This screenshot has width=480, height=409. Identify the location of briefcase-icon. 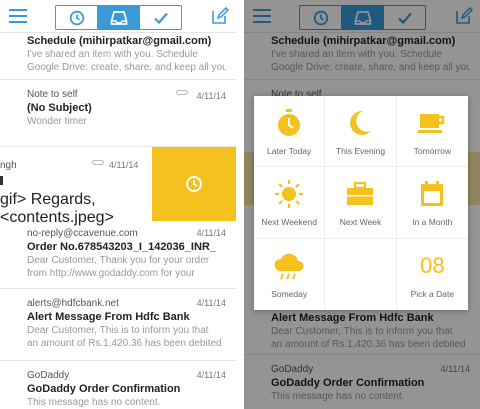
(360, 194).